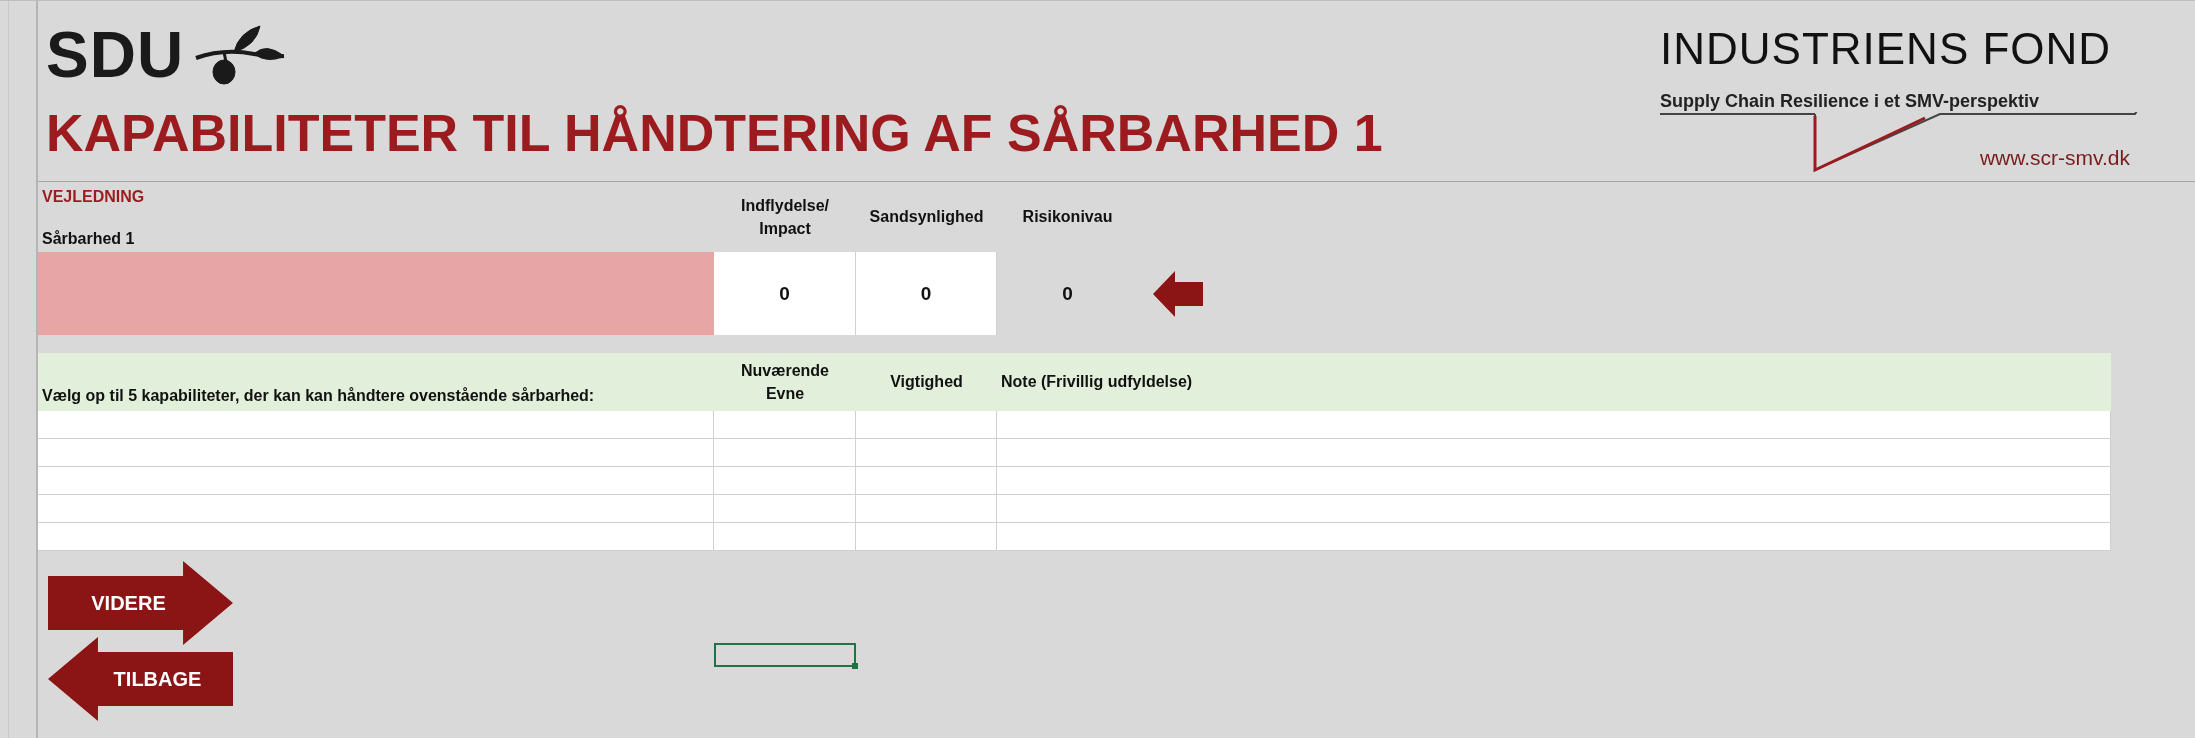  I want to click on column-header: Note (Frivillig udfyldelse), so click(1097, 382).